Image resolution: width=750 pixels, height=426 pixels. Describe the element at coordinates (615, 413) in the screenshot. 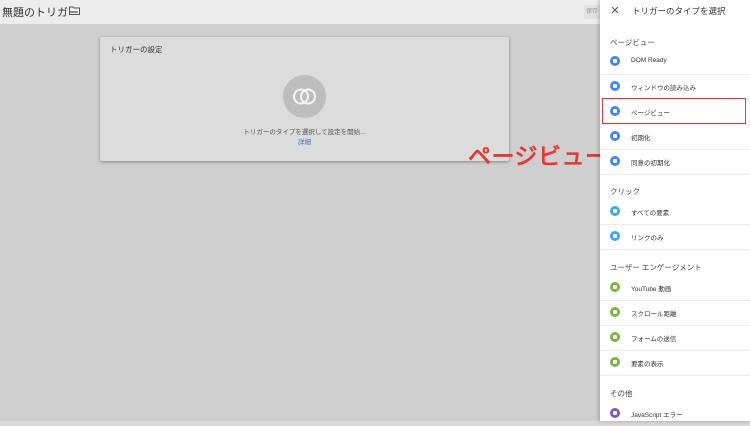

I see `warning-icon` at that location.